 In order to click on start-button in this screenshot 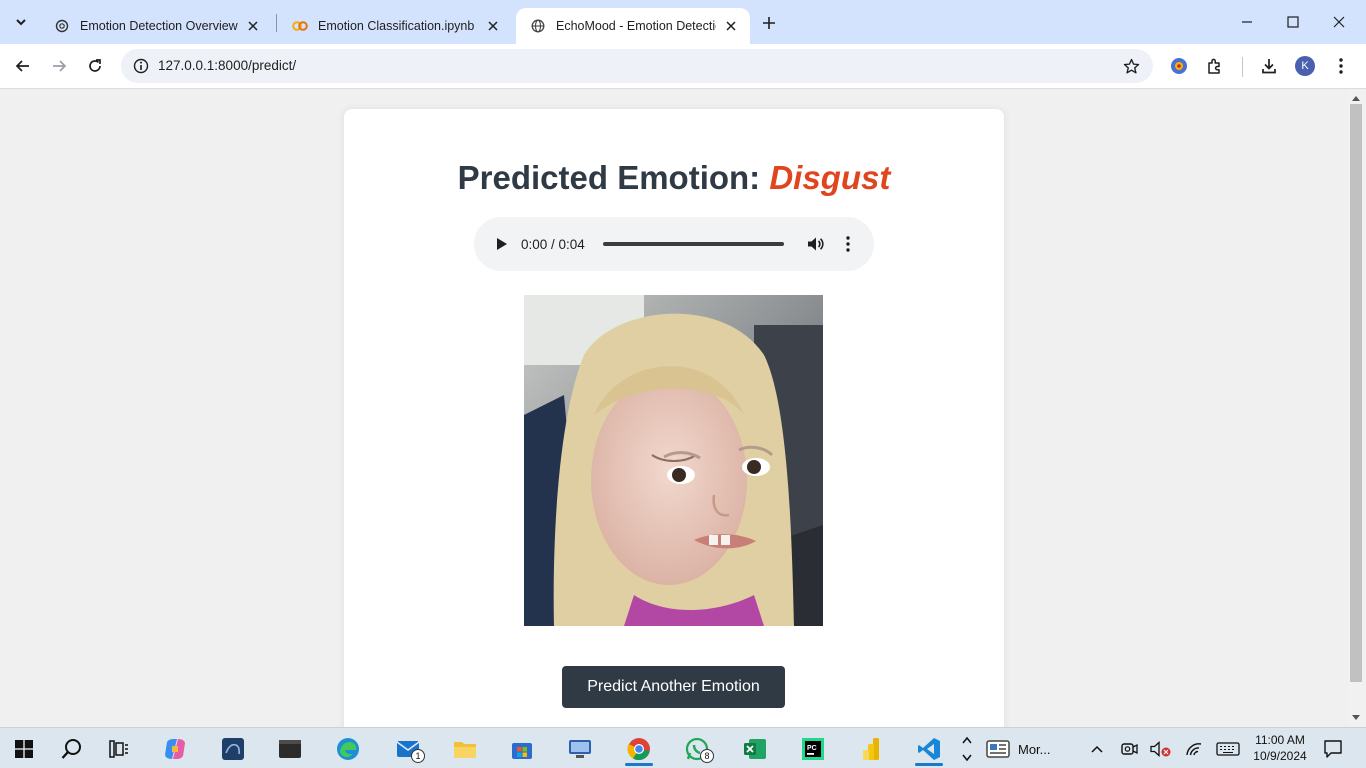, I will do `click(24, 749)`.